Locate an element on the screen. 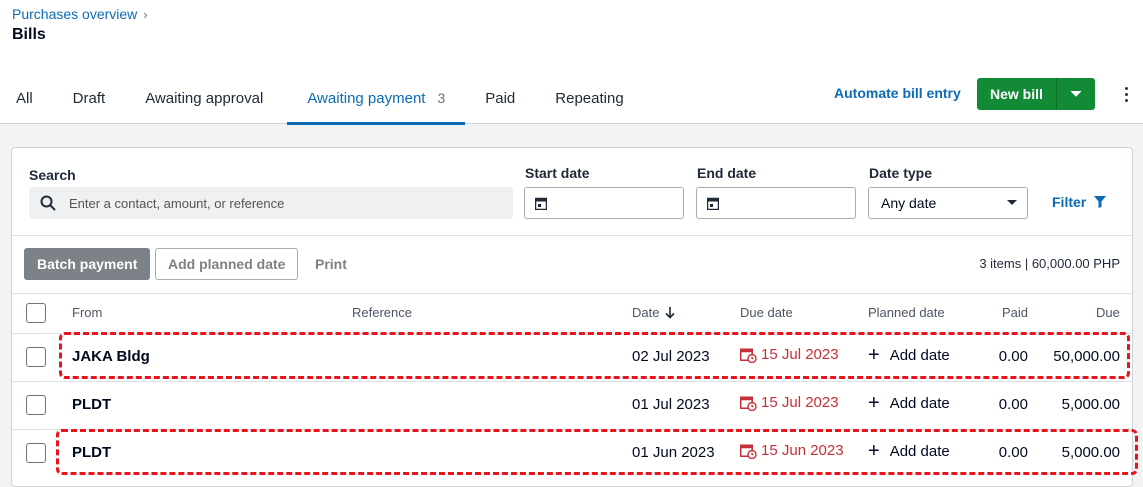 The width and height of the screenshot is (1143, 487). tab-label: All is located at coordinates (24, 98).